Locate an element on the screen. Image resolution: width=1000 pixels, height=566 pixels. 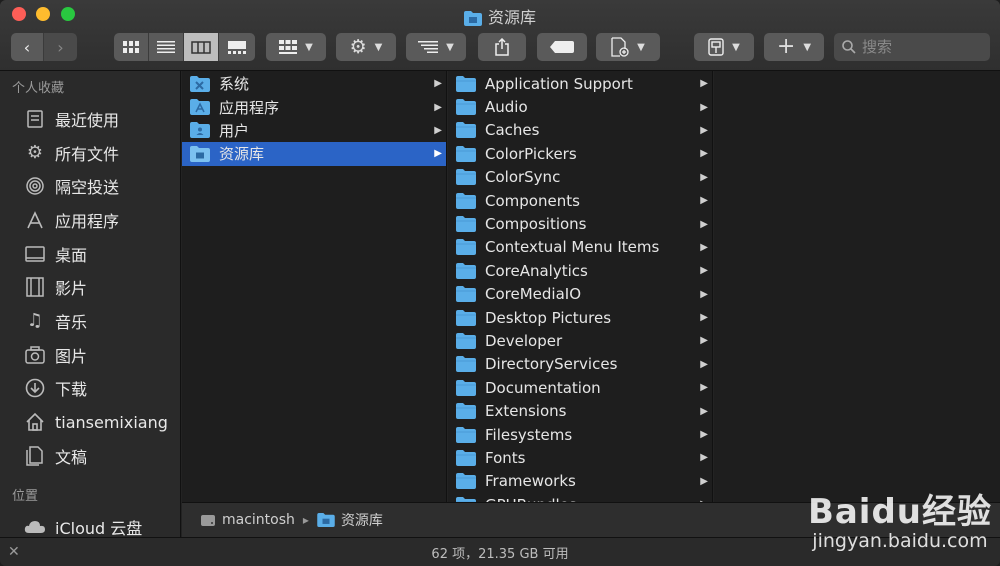
window-title-text: 资源库 is located at coordinates (511, 17).